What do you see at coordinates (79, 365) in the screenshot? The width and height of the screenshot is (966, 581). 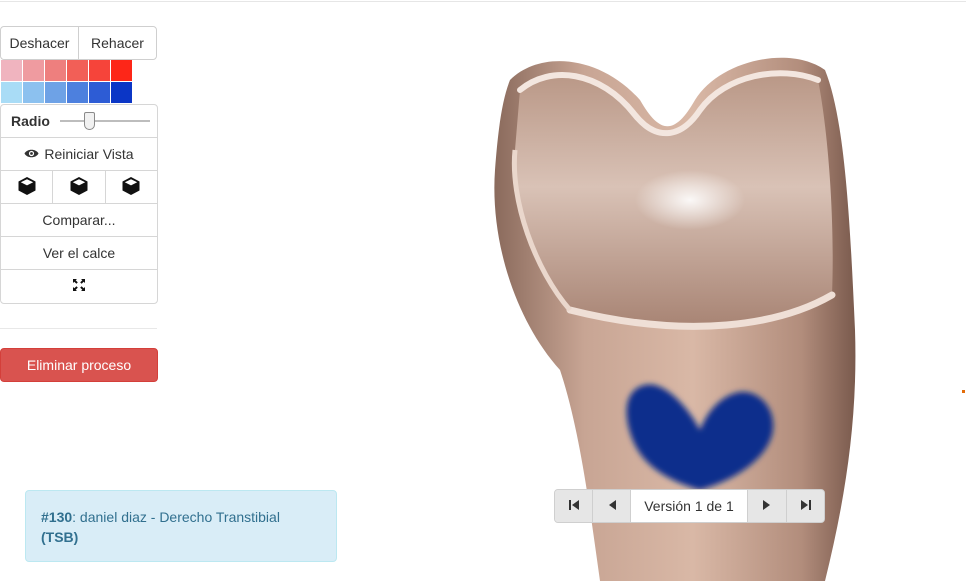 I see `delete-process-button: Eliminar proceso` at bounding box center [79, 365].